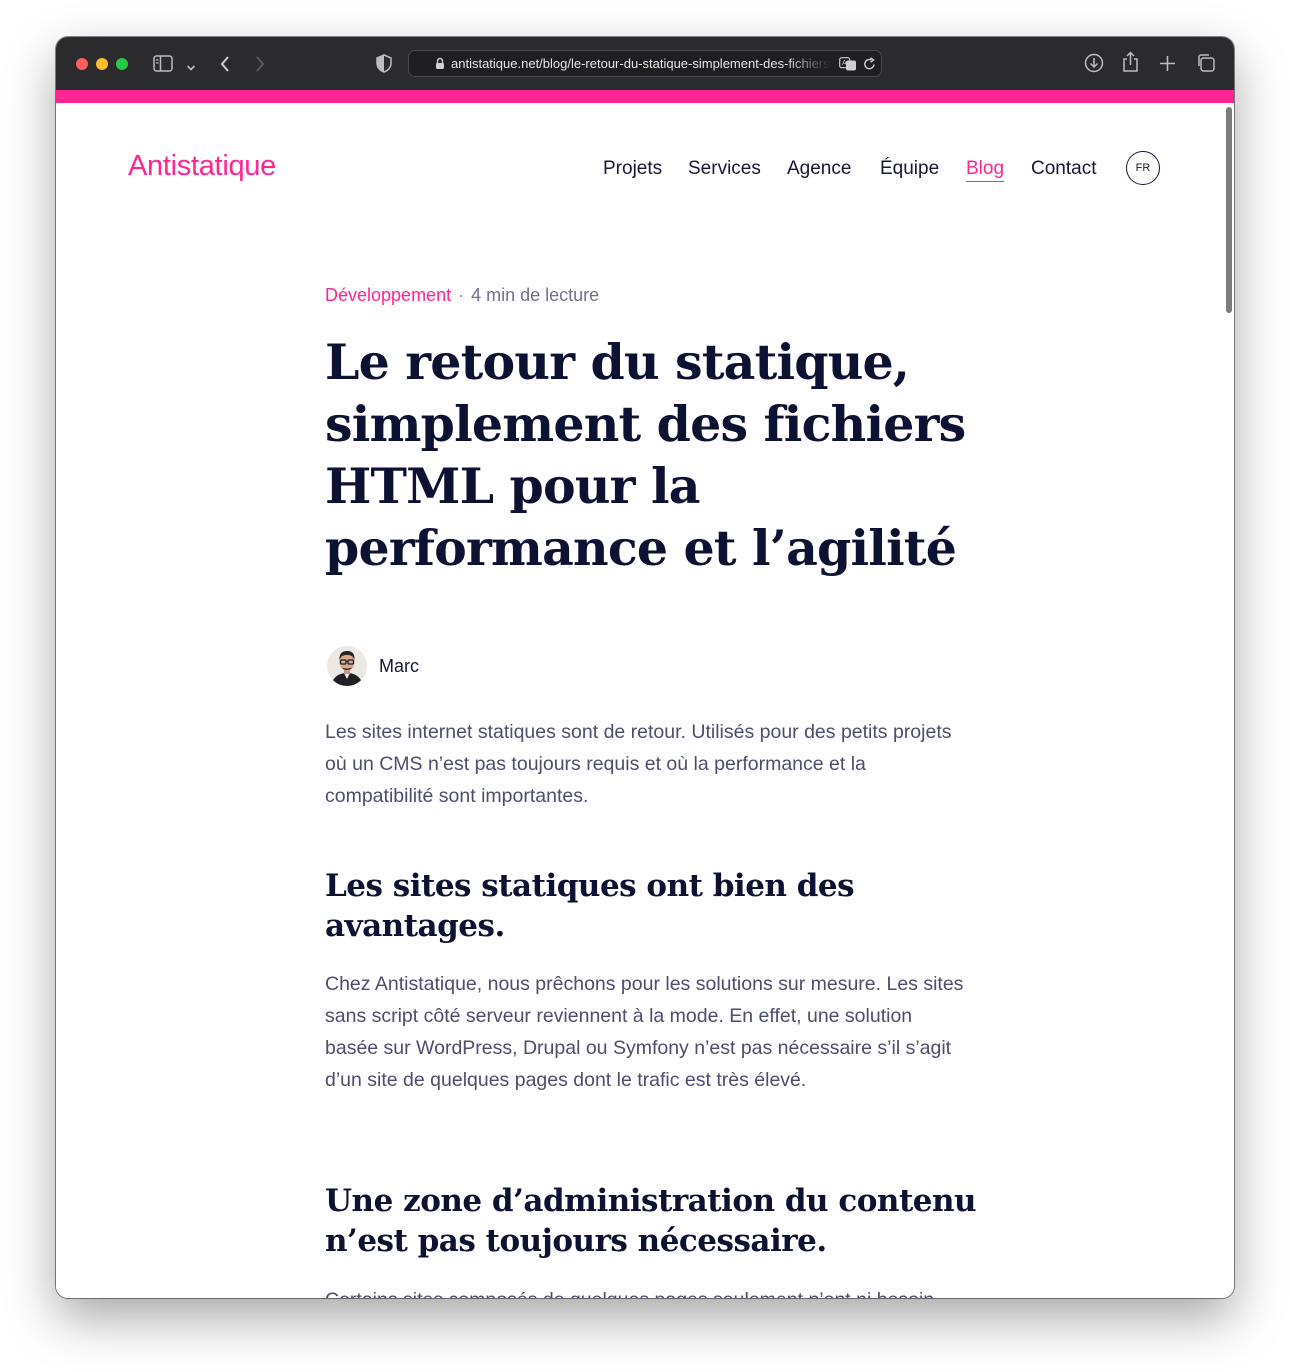 The image size is (1290, 1372). Describe the element at coordinates (1229, 210) in the screenshot. I see `scrollbar-thumb` at that location.